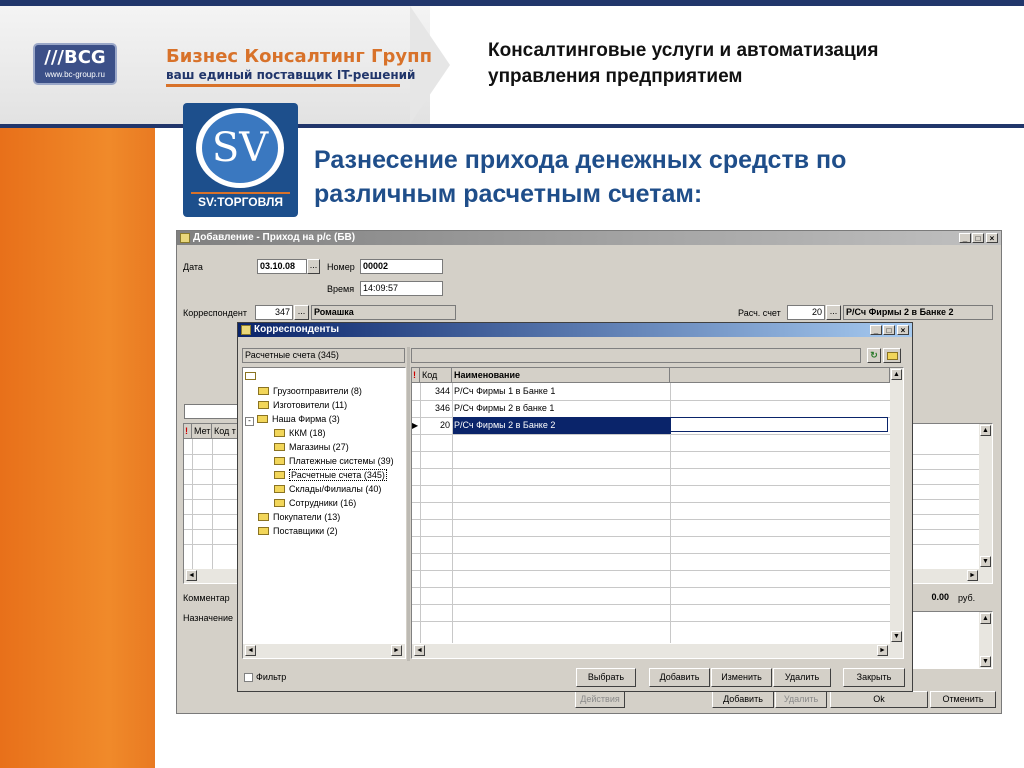  I want to click on main-window-title: Добавление - Приход на р/с (БВ), so click(274, 237).